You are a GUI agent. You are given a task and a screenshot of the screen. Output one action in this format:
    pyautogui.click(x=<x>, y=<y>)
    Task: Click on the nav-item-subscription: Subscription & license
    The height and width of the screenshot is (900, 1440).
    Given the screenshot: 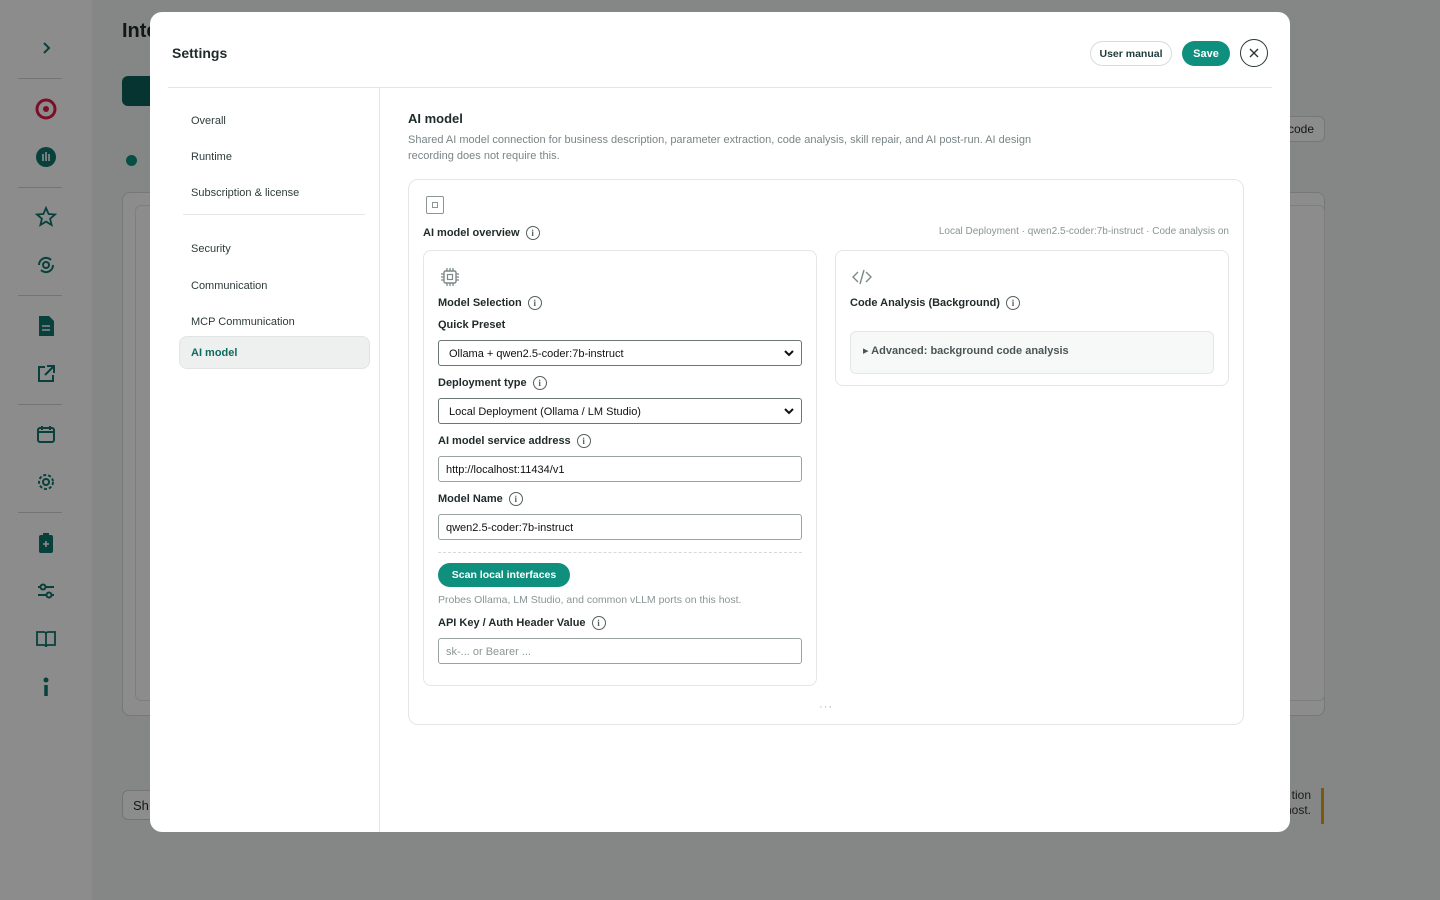 What is the action you would take?
    pyautogui.click(x=274, y=192)
    